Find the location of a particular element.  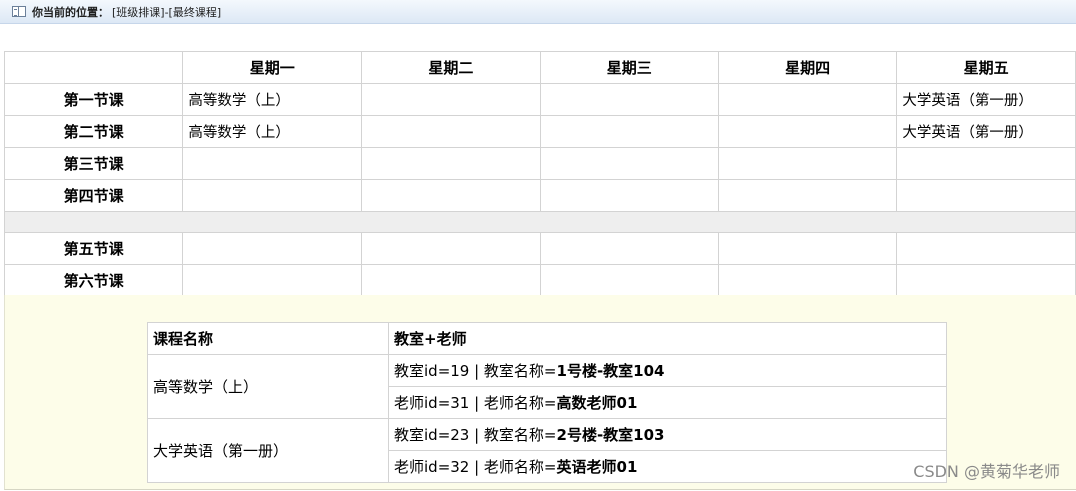

breadcrumb: [班级排课]-[最终课程] is located at coordinates (167, 12).